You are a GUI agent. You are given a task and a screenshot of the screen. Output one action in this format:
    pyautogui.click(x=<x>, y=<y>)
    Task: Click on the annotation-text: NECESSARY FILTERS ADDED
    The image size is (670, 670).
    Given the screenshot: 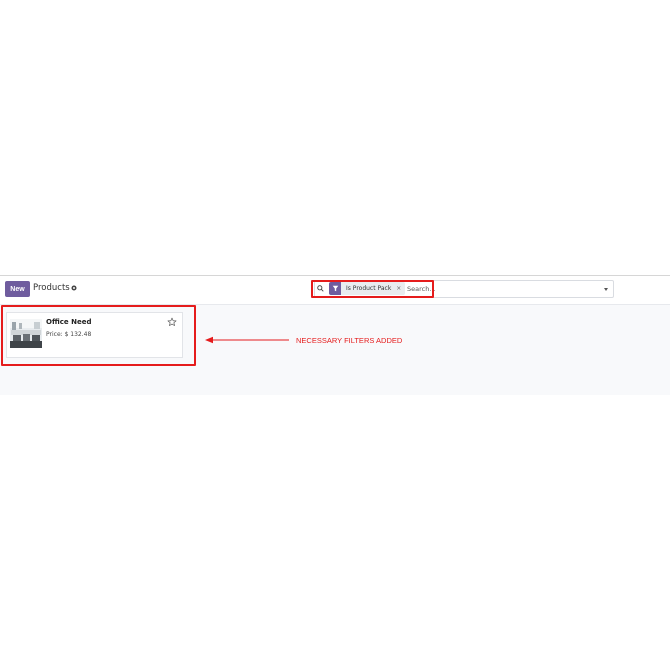 What is the action you would take?
    pyautogui.click(x=349, y=340)
    